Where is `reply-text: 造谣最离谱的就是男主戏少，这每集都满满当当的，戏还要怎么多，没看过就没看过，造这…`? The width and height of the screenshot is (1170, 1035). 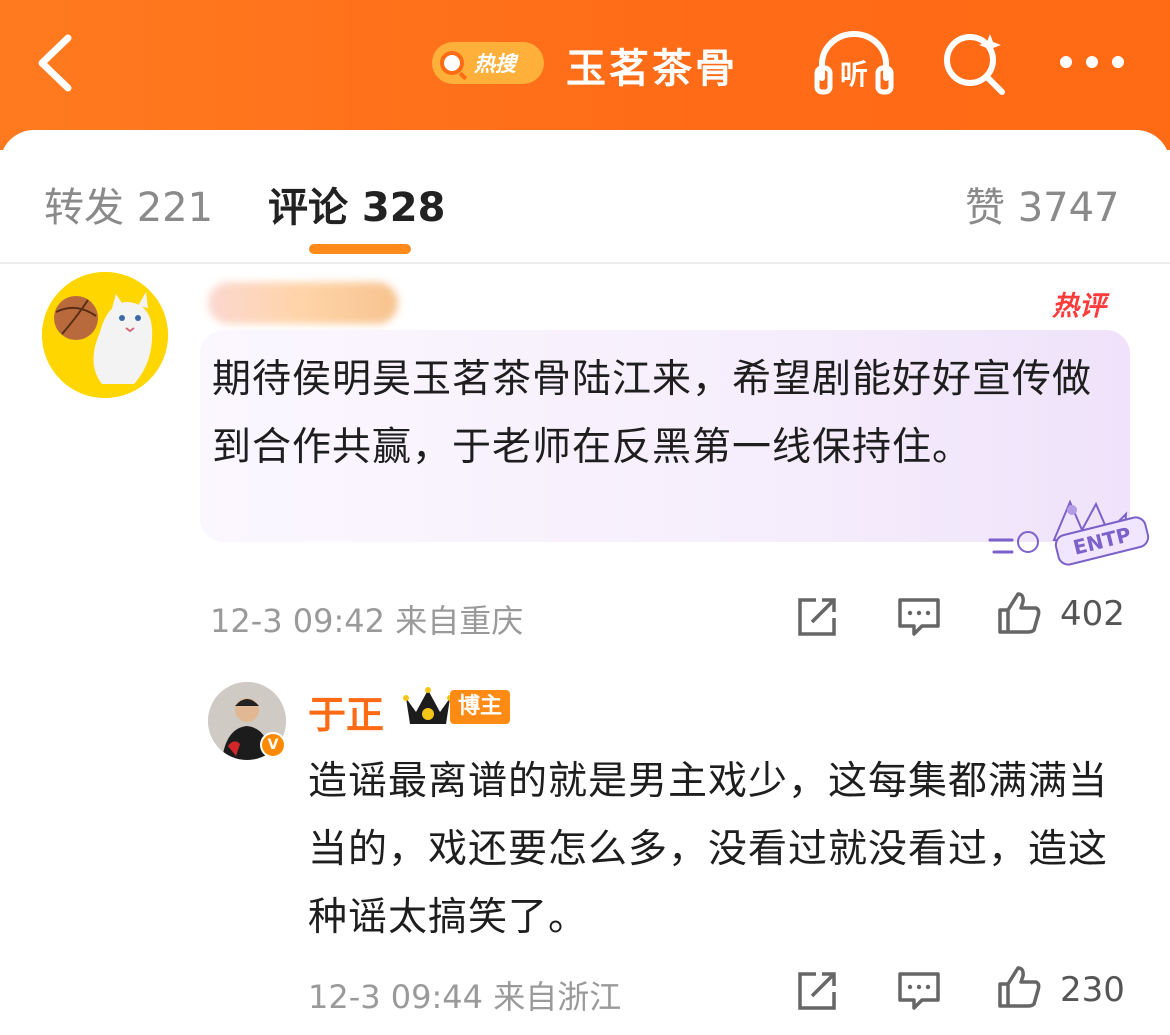
reply-text: 造谣最离谱的就是男主戏少，这每集都满满当当的，戏还要怎么多，没看过就没看过，造这… is located at coordinates (708, 849).